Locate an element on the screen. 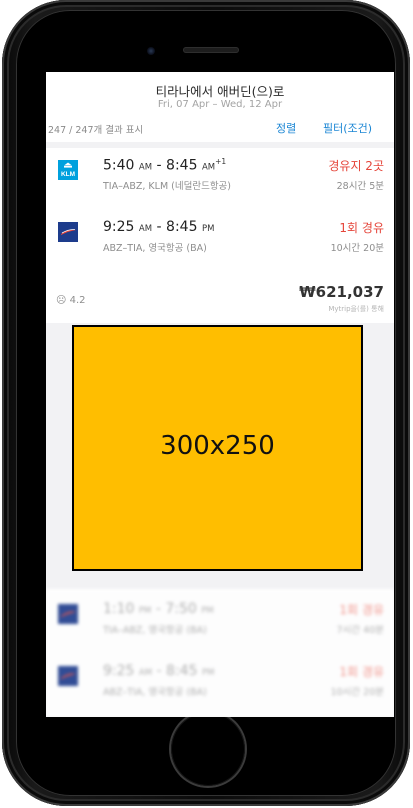 The height and width of the screenshot is (808, 413). home-button is located at coordinates (208, 749).